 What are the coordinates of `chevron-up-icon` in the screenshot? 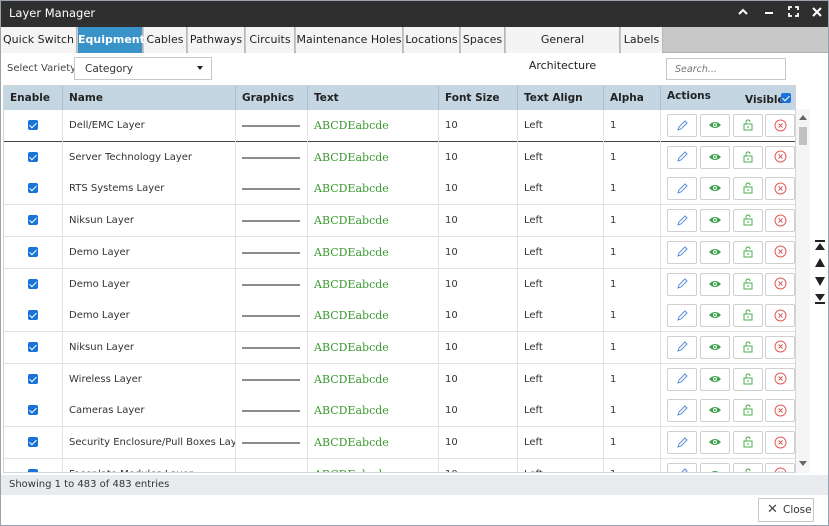 It's located at (743, 13).